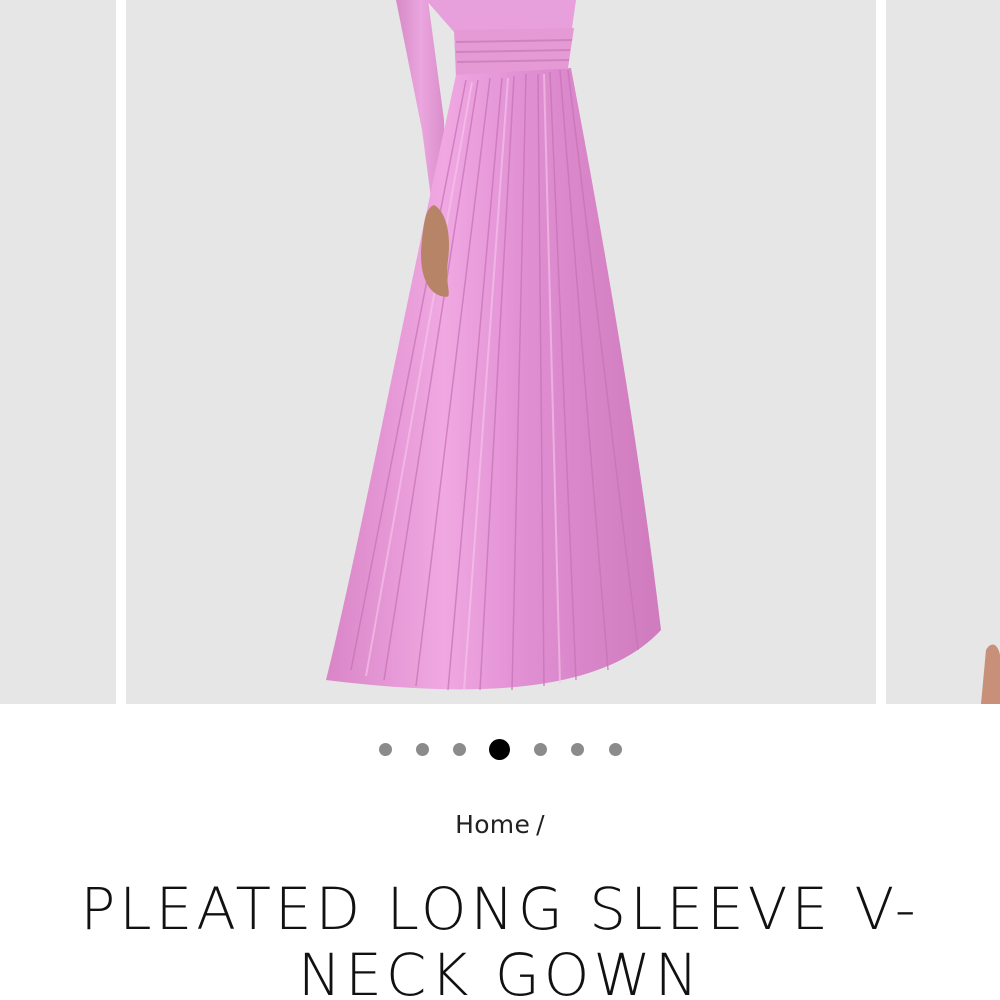 Image resolution: width=1000 pixels, height=1000 pixels. What do you see at coordinates (58, 352) in the screenshot?
I see `previous-slide-image` at bounding box center [58, 352].